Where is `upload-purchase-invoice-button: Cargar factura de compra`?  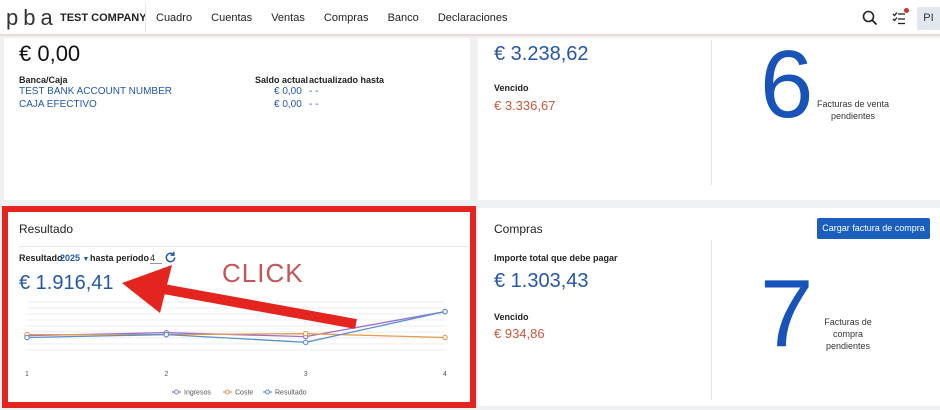 upload-purchase-invoice-button: Cargar factura de compra is located at coordinates (873, 228).